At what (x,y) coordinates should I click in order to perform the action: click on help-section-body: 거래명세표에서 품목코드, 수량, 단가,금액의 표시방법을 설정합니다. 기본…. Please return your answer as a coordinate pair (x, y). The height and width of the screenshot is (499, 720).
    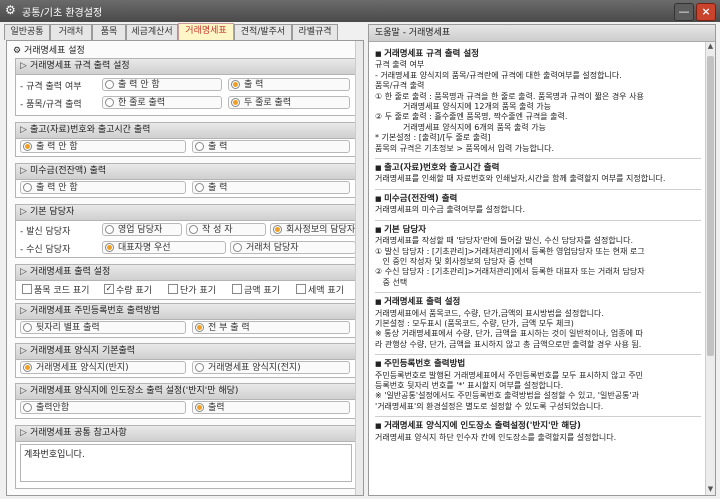
    Looking at the image, I should click on (509, 328).